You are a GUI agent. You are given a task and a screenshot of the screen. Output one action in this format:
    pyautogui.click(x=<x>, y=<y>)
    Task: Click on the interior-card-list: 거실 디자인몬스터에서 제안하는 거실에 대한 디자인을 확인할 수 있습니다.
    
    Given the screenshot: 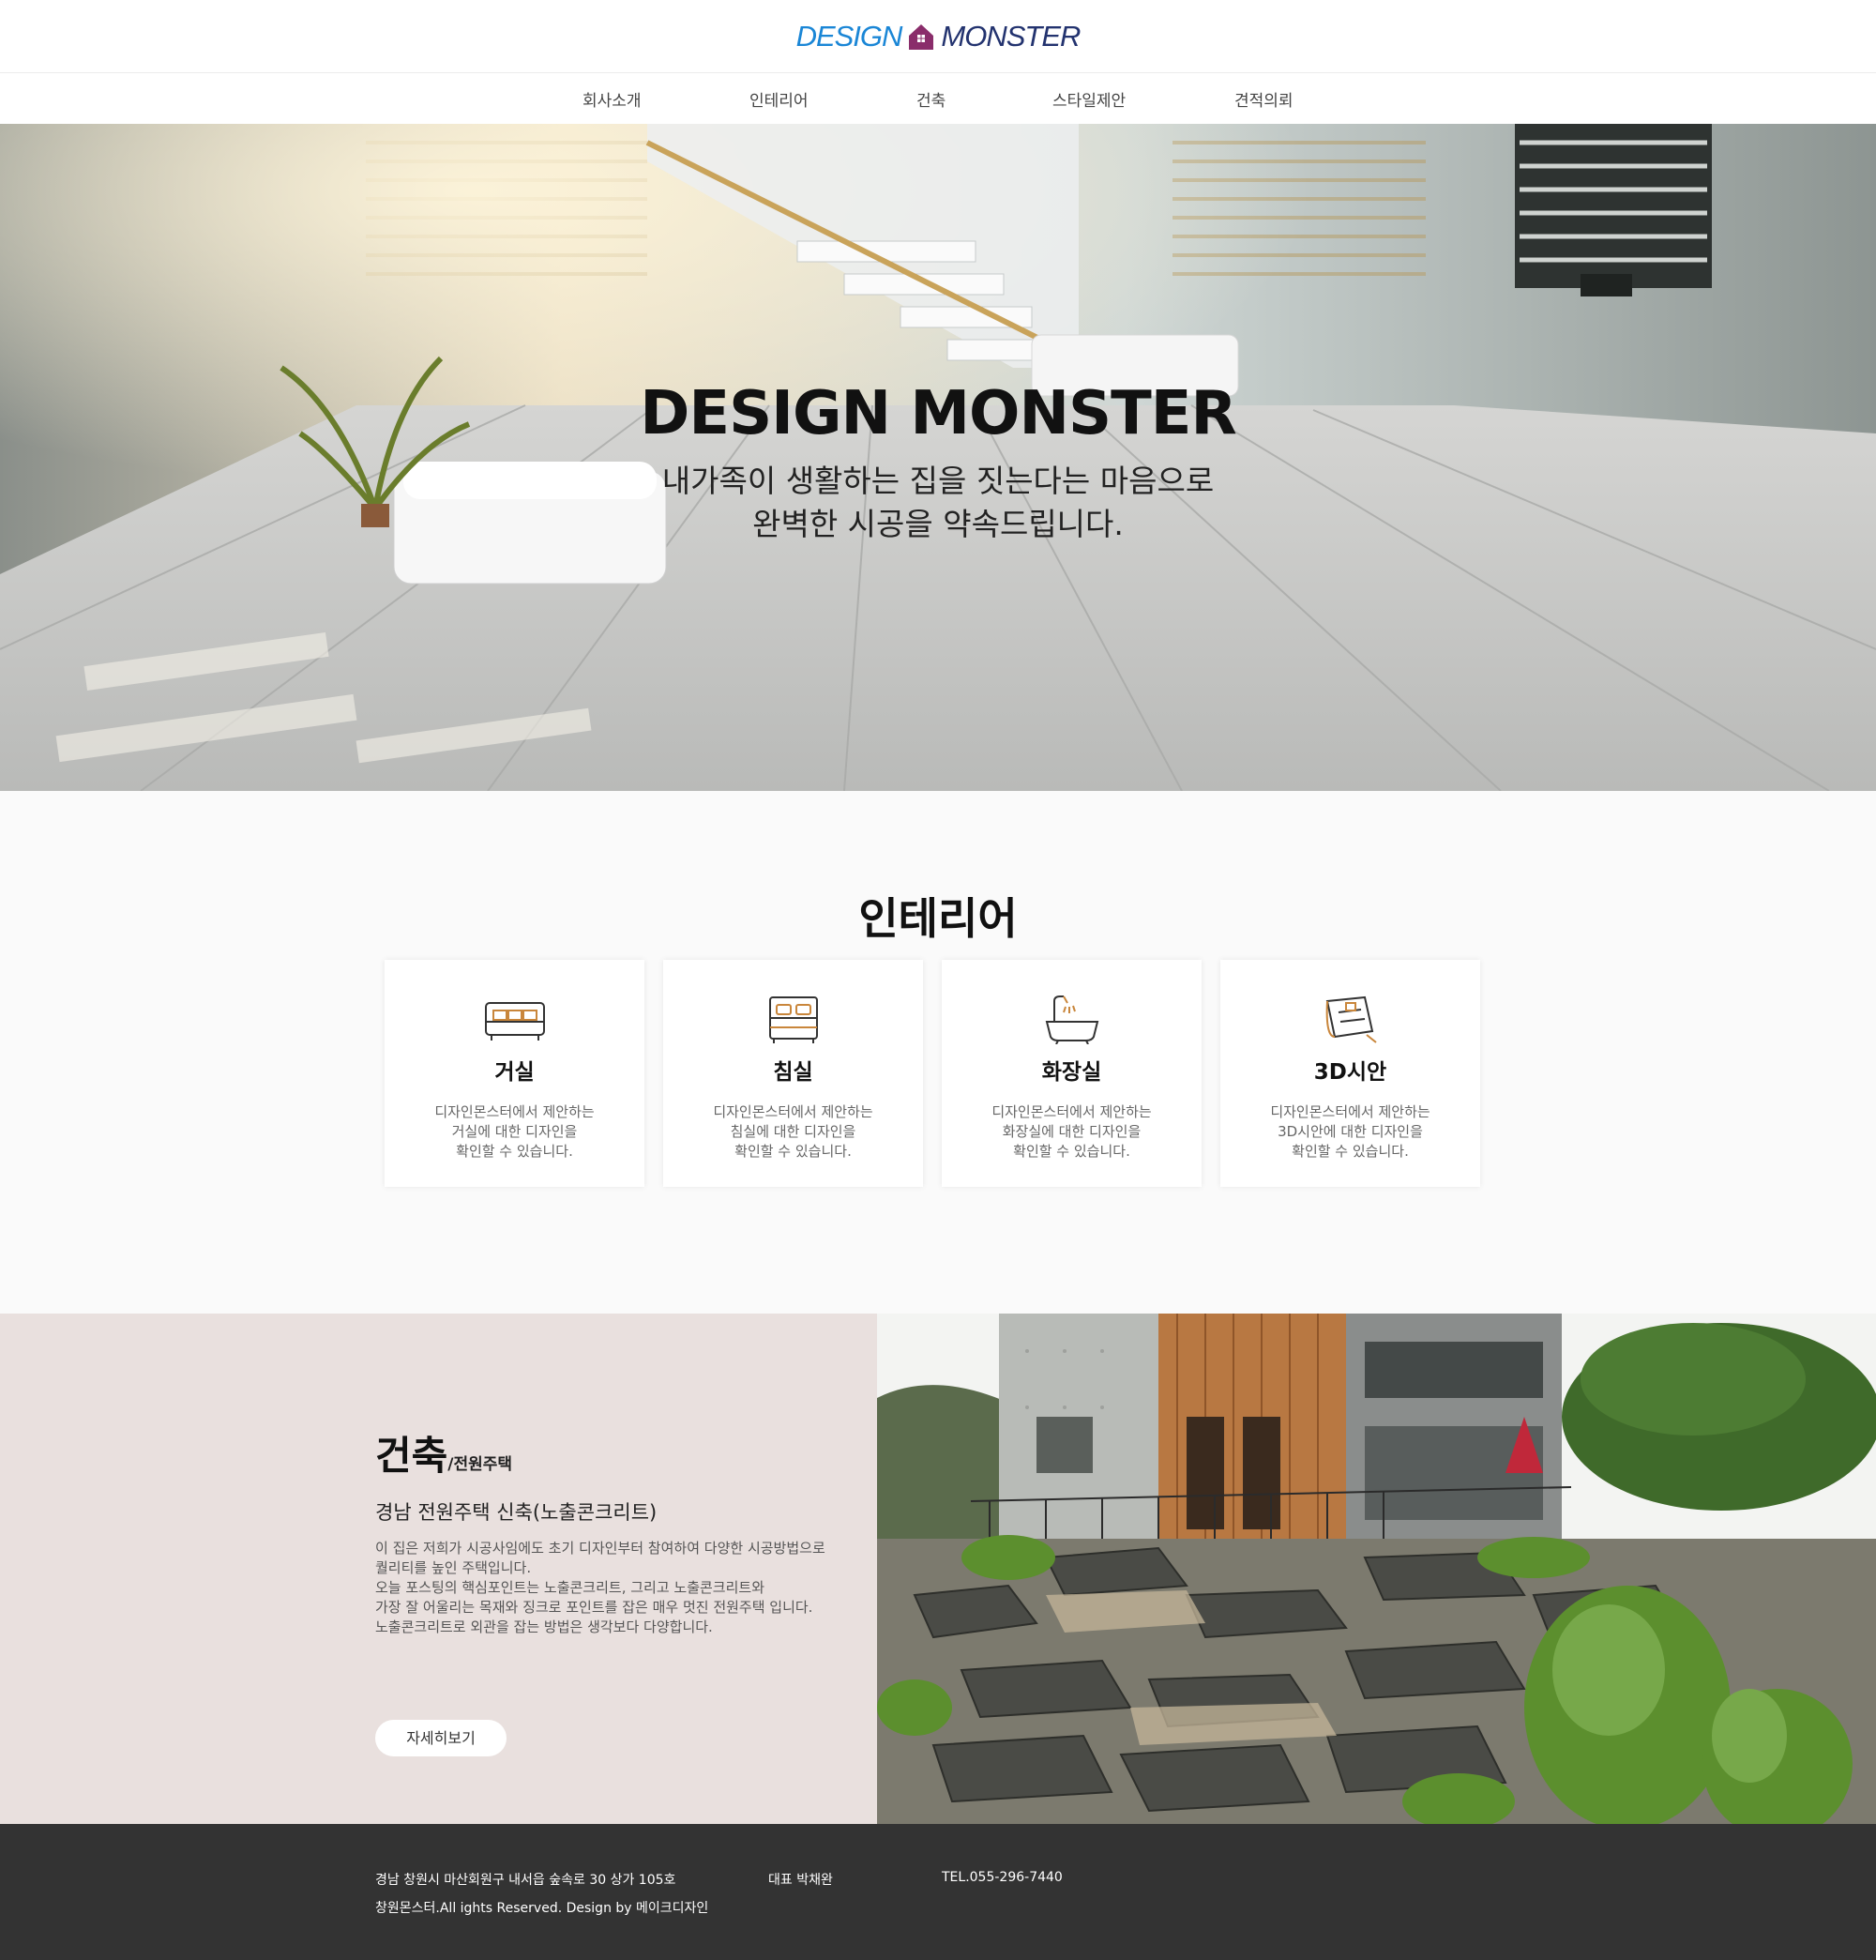 What is the action you would take?
    pyautogui.click(x=932, y=1073)
    